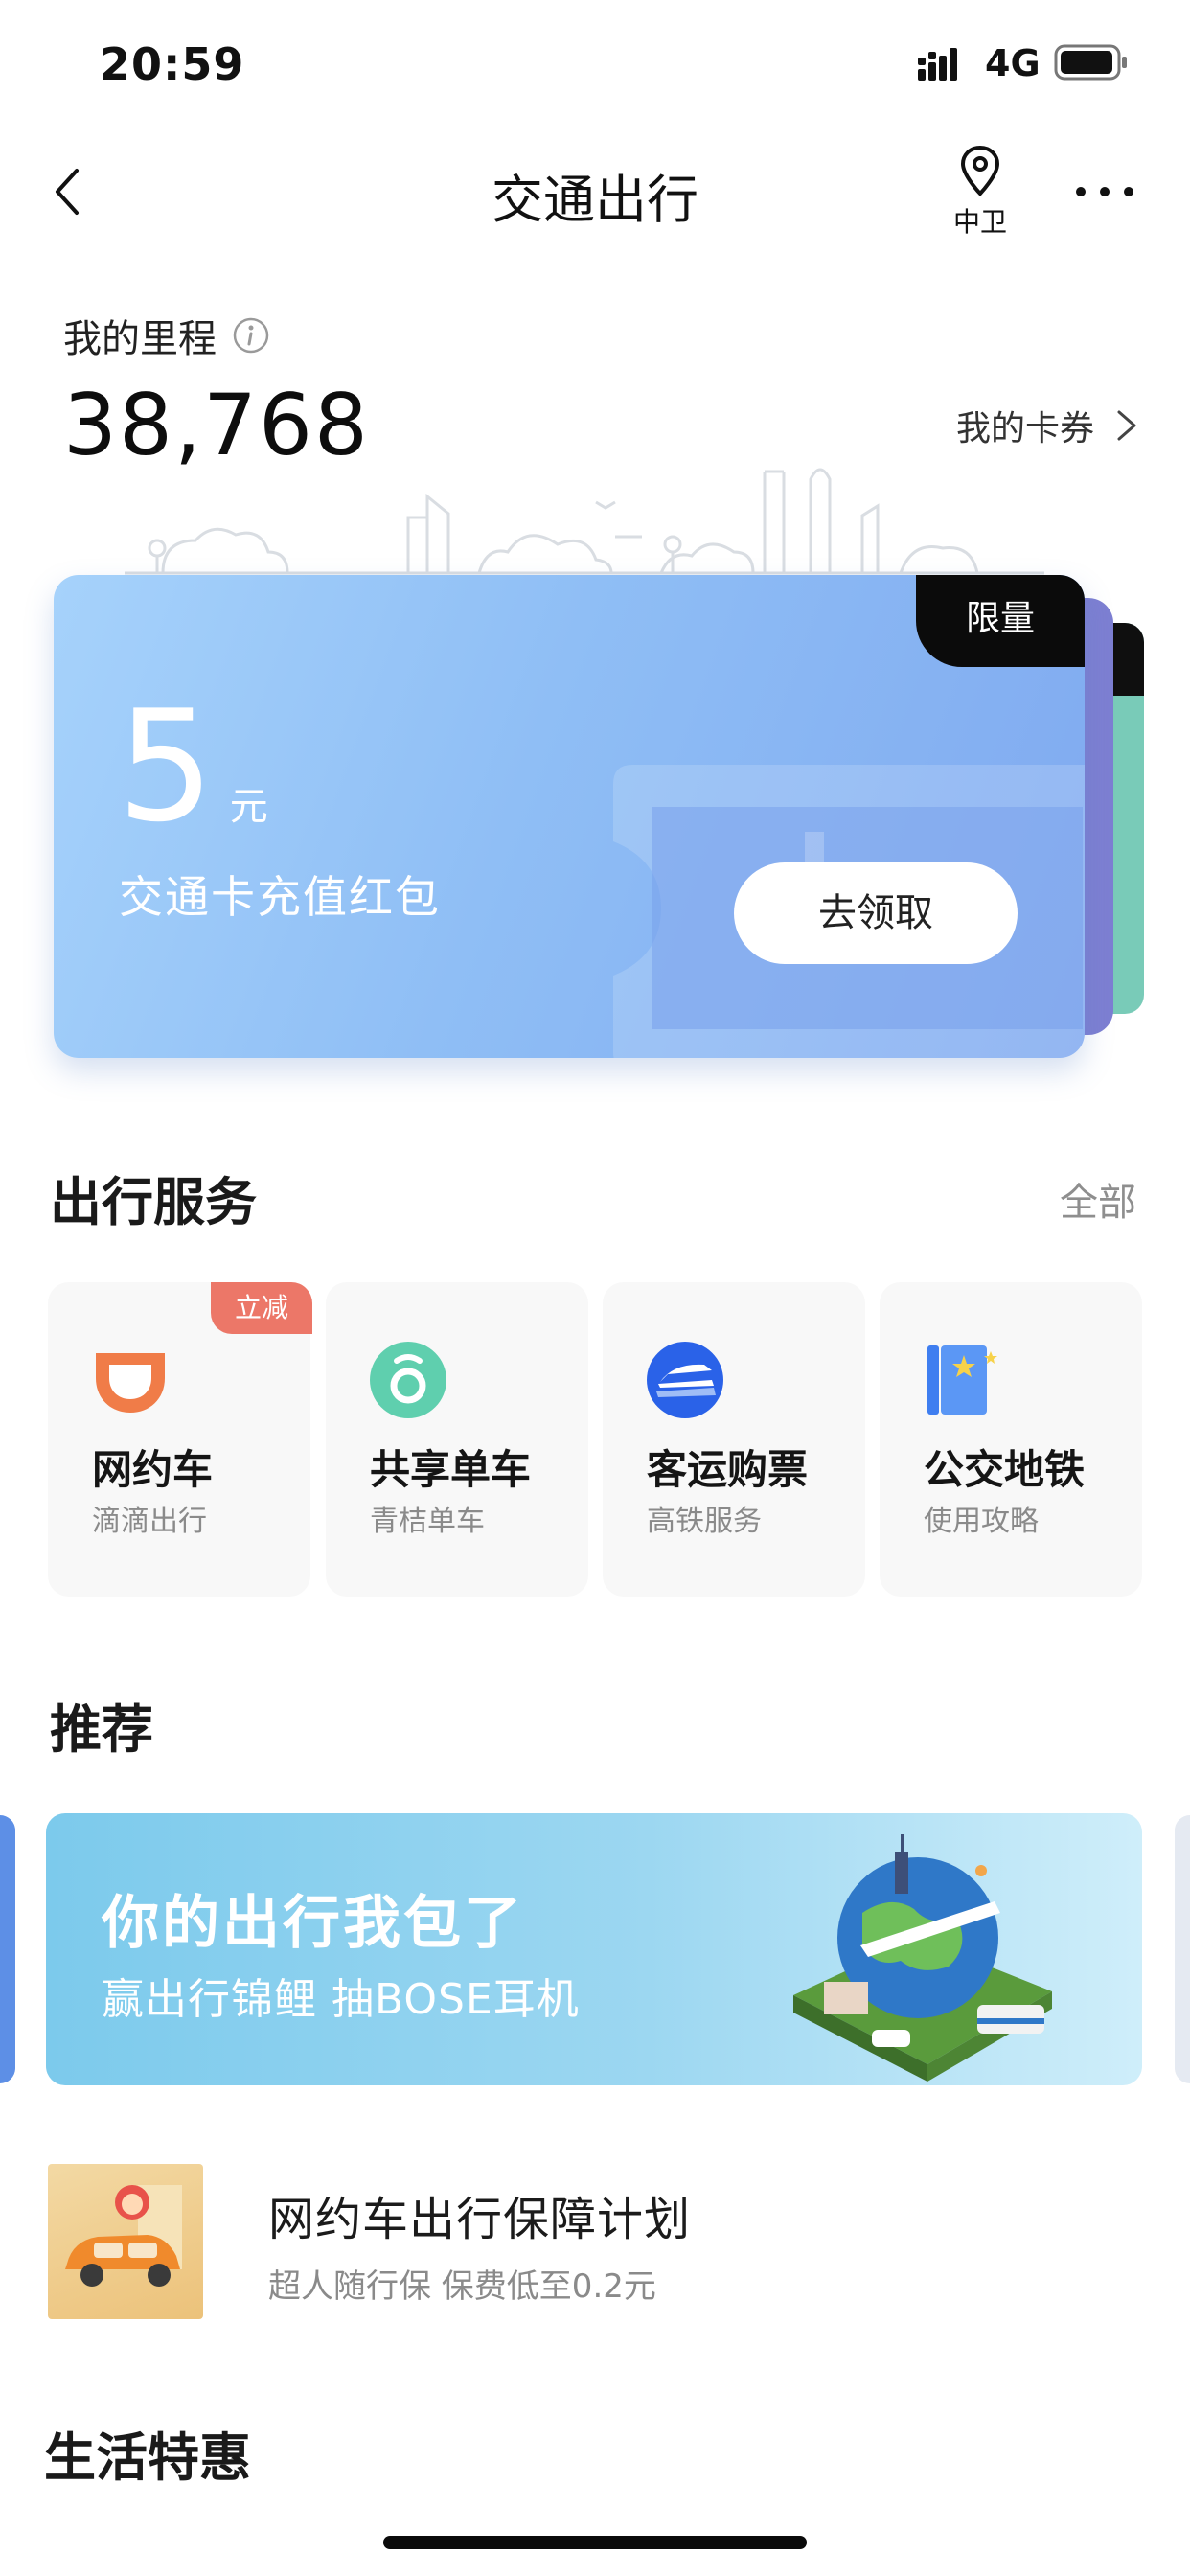 This screenshot has height=2576, width=1190. What do you see at coordinates (148, 2457) in the screenshot?
I see `life-deals-section-title: 生活特惠` at bounding box center [148, 2457].